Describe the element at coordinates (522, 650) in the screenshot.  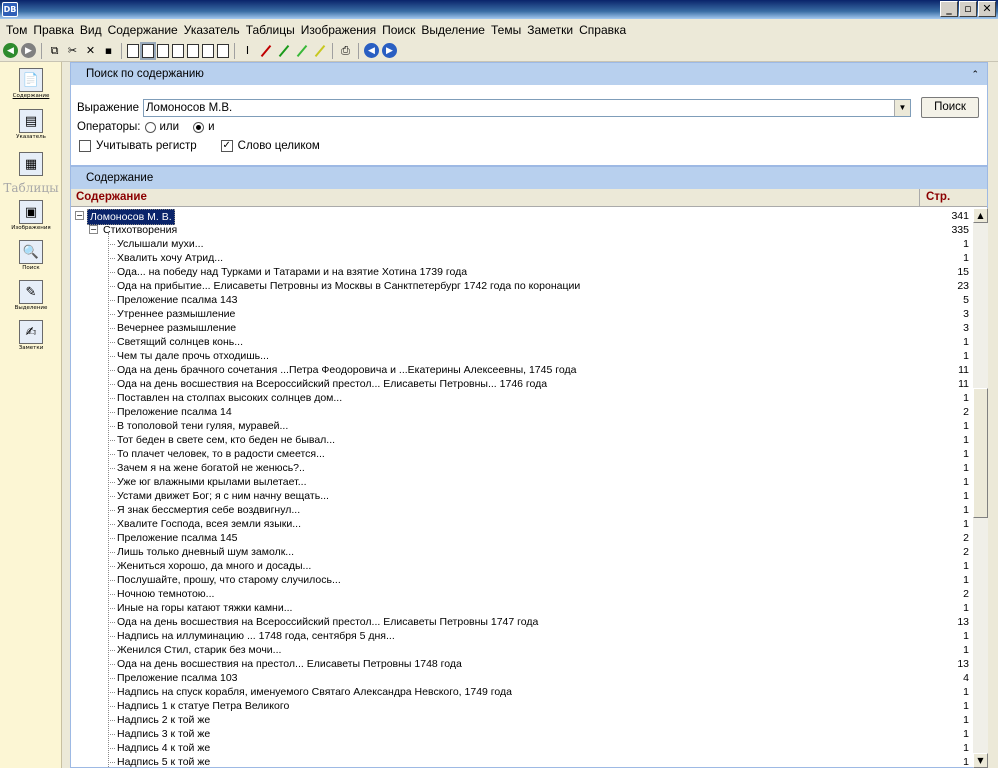
I see `table-row: Женился Стил, старик без мочи... 1` at that location.